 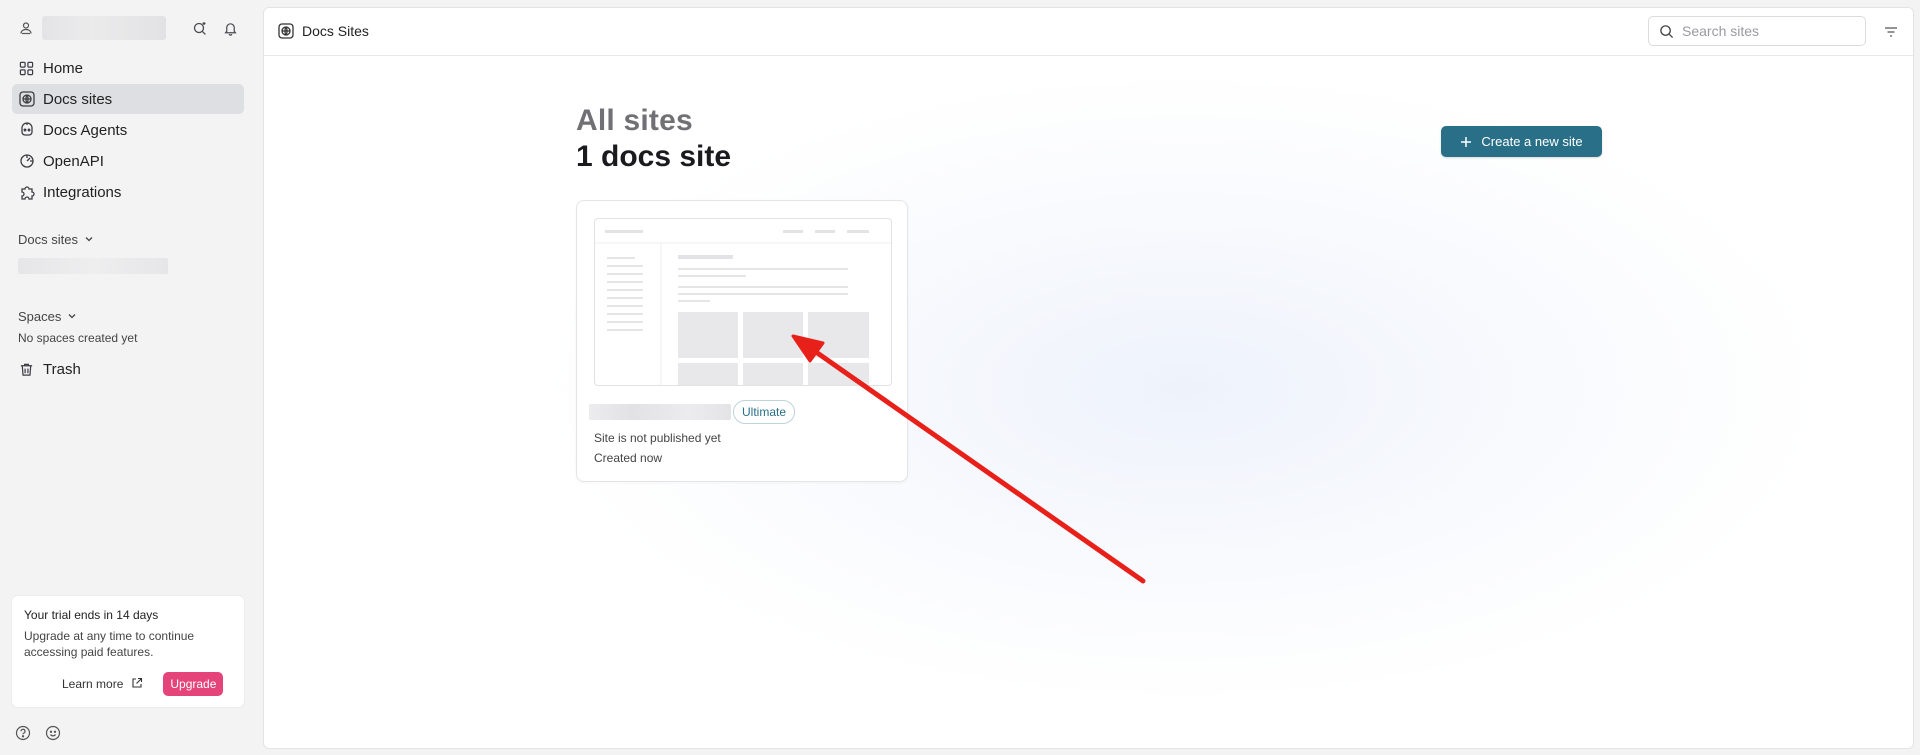 What do you see at coordinates (128, 68) in the screenshot?
I see `nav-item-home: Home` at bounding box center [128, 68].